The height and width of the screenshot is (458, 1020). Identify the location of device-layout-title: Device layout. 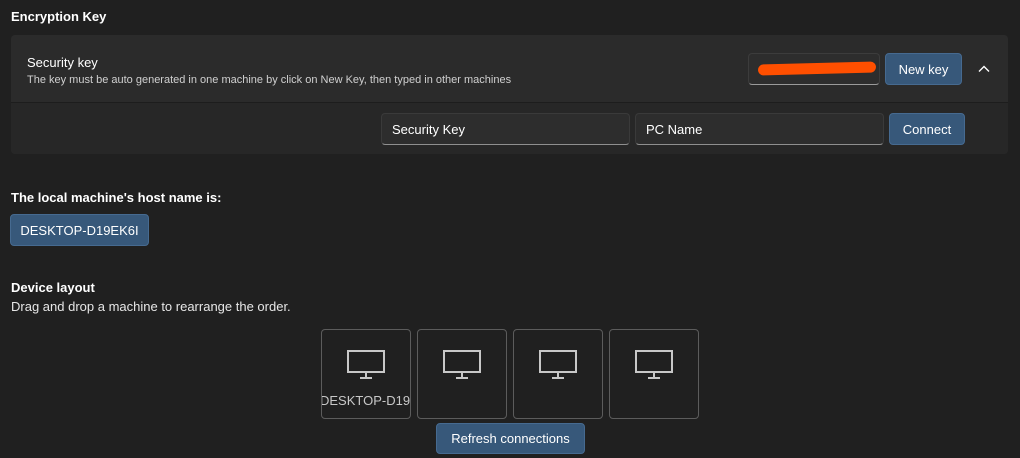
(53, 287).